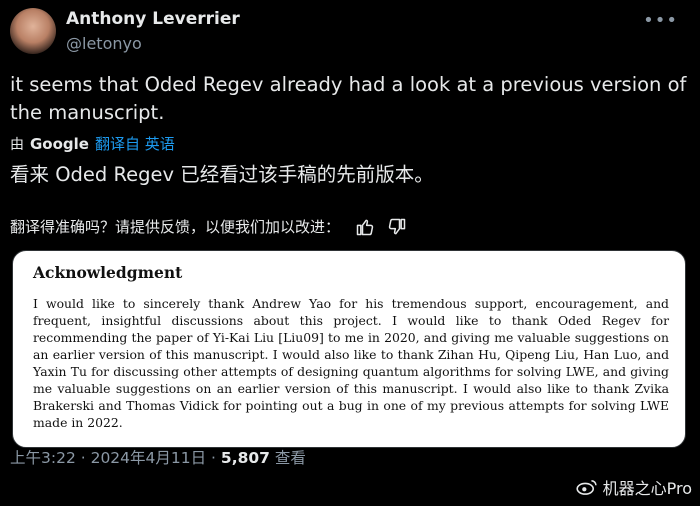 This screenshot has width=700, height=506. What do you see at coordinates (113, 458) in the screenshot?
I see `timestamp: 上午3:22 · 2024年4月11日 ·` at bounding box center [113, 458].